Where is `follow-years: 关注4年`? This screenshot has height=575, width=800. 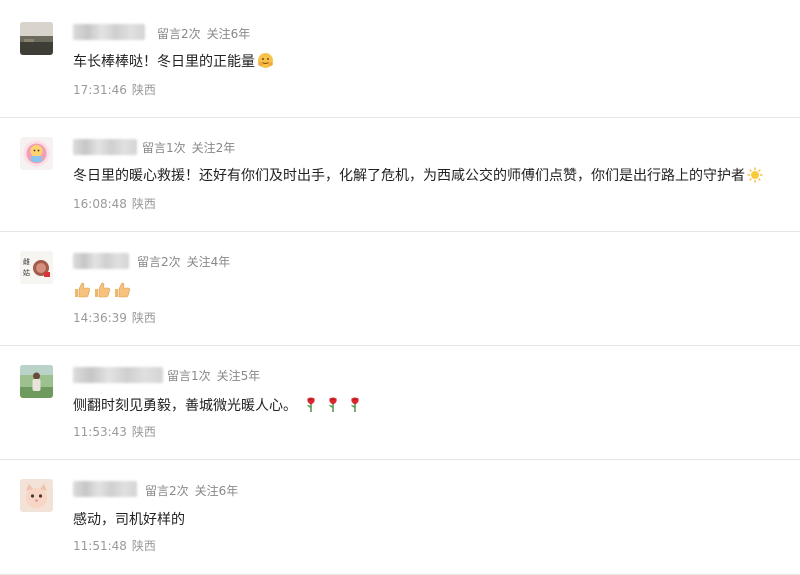
follow-years: 关注4年 is located at coordinates (208, 262).